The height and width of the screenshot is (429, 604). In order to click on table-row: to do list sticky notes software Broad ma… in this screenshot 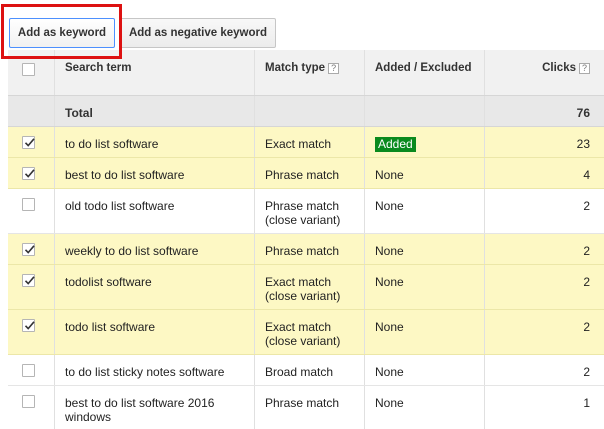, I will do `click(306, 370)`.